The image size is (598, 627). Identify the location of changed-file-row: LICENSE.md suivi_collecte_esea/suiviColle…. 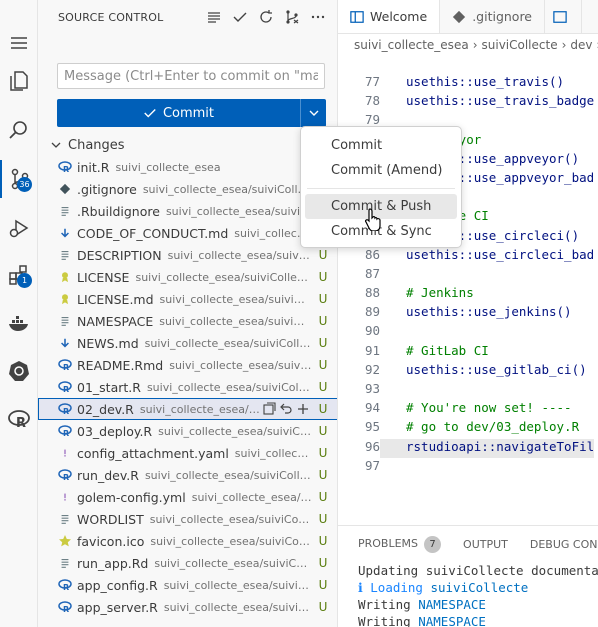
(187, 299).